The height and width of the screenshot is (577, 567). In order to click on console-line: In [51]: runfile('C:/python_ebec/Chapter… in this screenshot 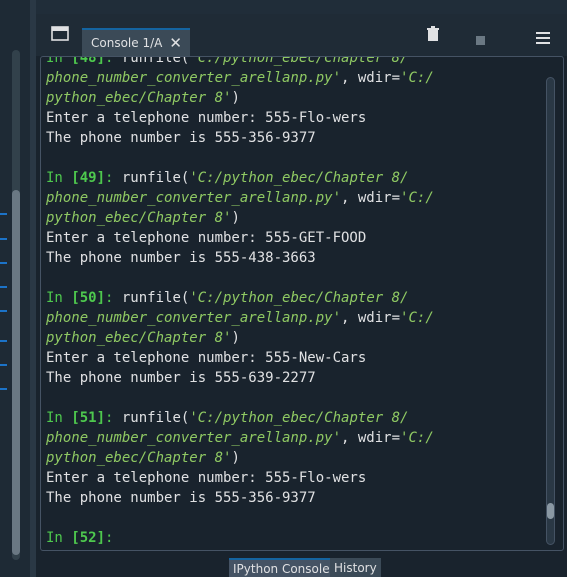, I will do `click(240, 418)`.